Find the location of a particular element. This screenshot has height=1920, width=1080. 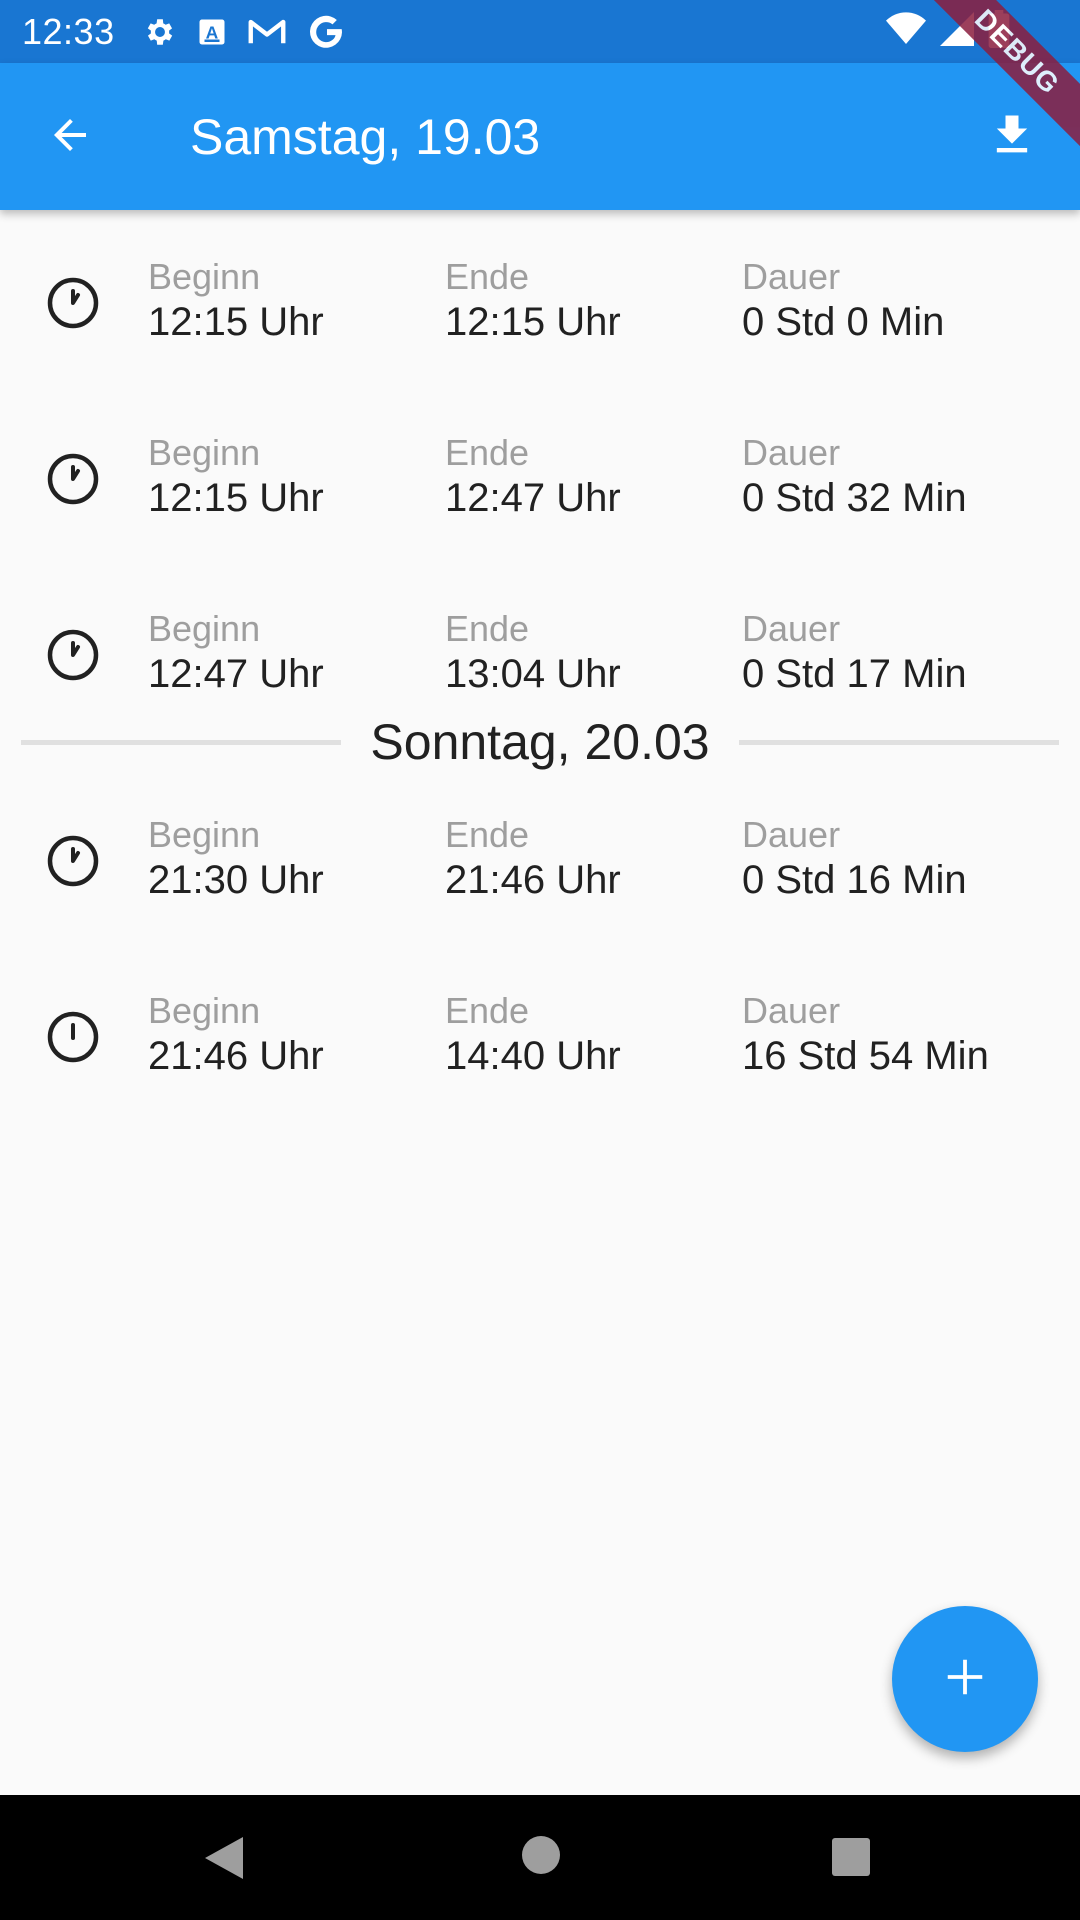

begin-column: Beginn 21:46 Uhr is located at coordinates (236, 1035).